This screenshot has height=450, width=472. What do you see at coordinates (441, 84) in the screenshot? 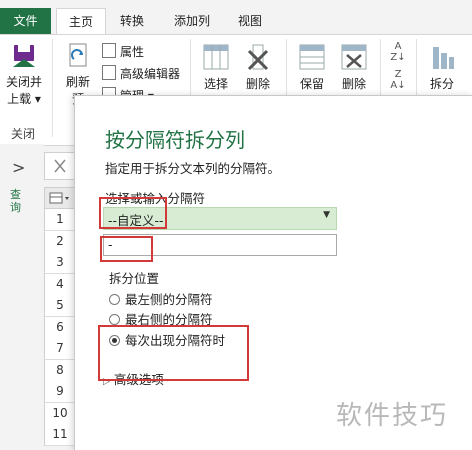
I see `split-label: 拆分` at bounding box center [441, 84].